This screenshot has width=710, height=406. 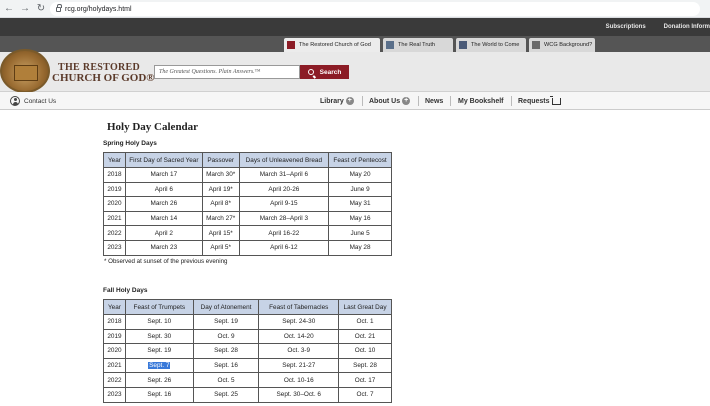 I want to click on nav-news: News, so click(x=434, y=101).